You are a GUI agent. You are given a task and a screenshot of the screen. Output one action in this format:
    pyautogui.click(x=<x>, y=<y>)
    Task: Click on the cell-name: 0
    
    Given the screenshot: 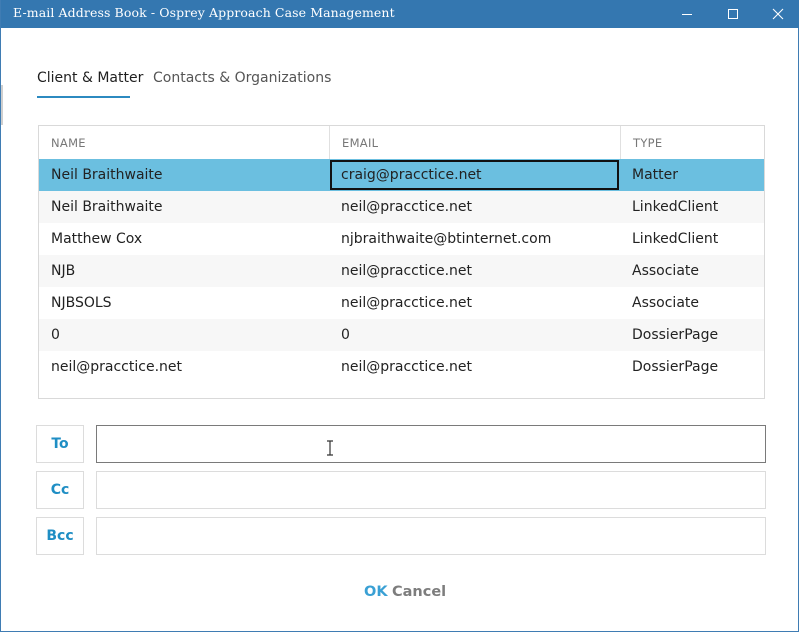 What is the action you would take?
    pyautogui.click(x=55, y=335)
    